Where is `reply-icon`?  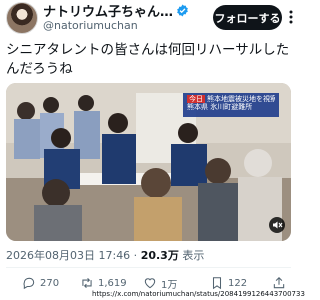
reply-icon is located at coordinates (29, 283).